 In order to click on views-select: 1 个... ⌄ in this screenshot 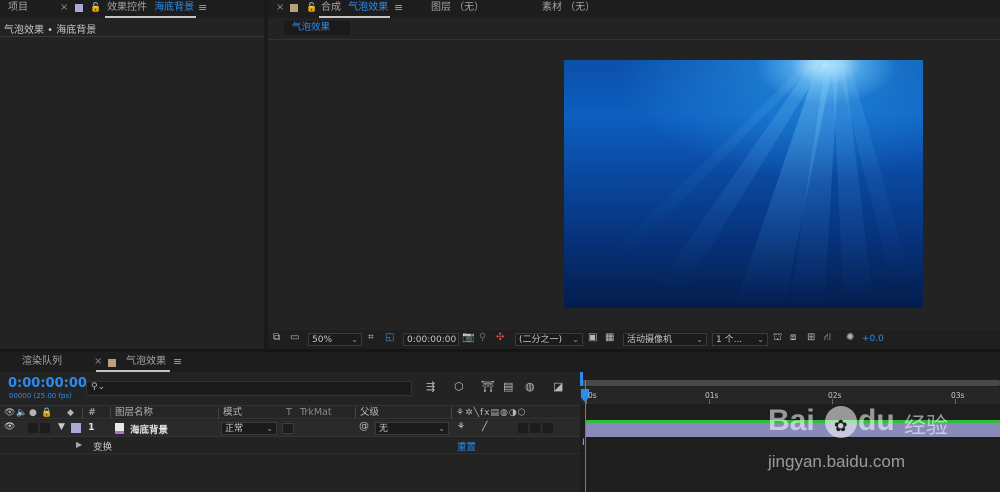, I will do `click(740, 339)`.